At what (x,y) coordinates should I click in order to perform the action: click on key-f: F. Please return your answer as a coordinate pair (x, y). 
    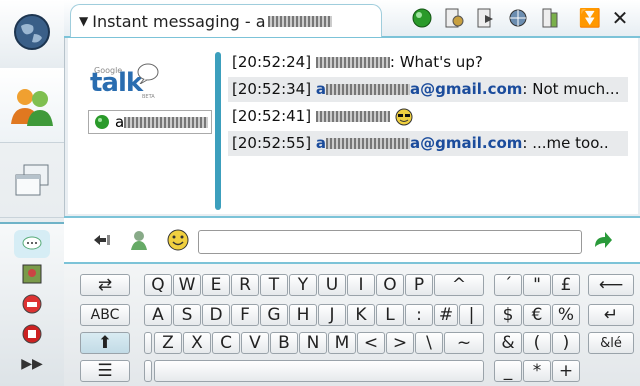
    Looking at the image, I should click on (245, 315).